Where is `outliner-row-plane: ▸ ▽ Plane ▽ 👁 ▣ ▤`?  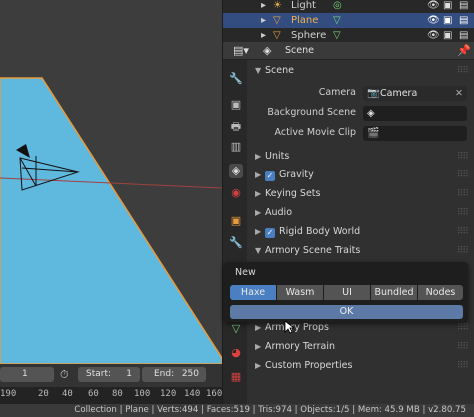 outliner-row-plane: ▸ ▽ Plane ▽ 👁 ▣ ▤ is located at coordinates (348, 20).